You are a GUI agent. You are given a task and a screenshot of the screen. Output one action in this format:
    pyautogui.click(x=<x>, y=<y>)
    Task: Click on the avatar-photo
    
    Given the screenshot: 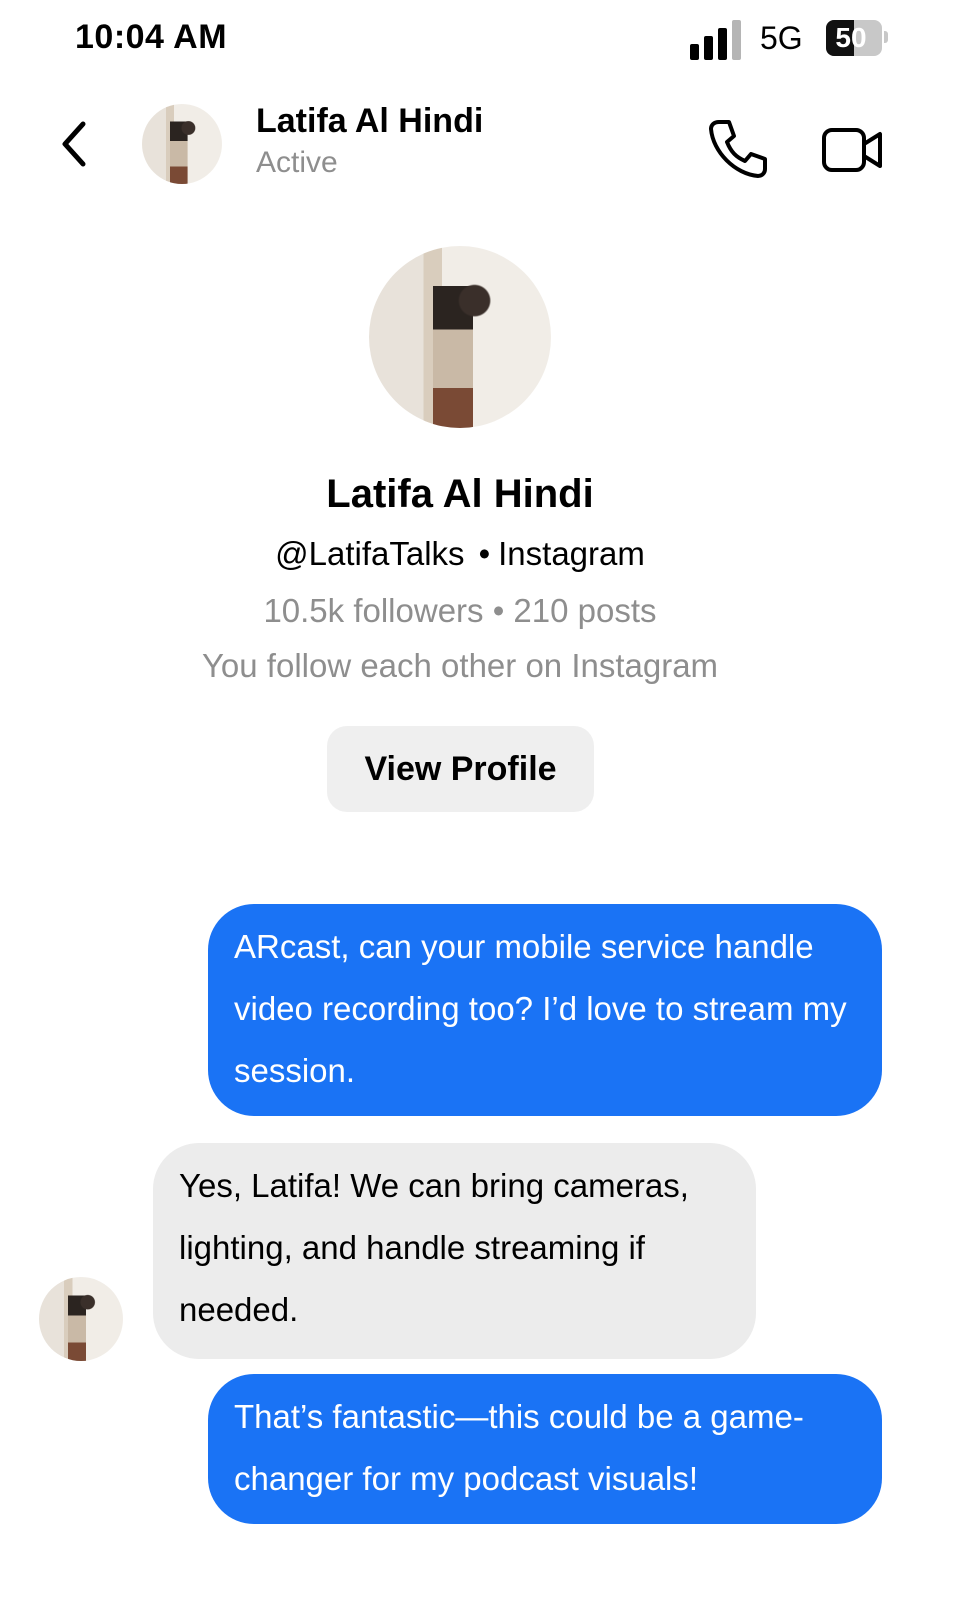 What is the action you would take?
    pyautogui.click(x=182, y=144)
    